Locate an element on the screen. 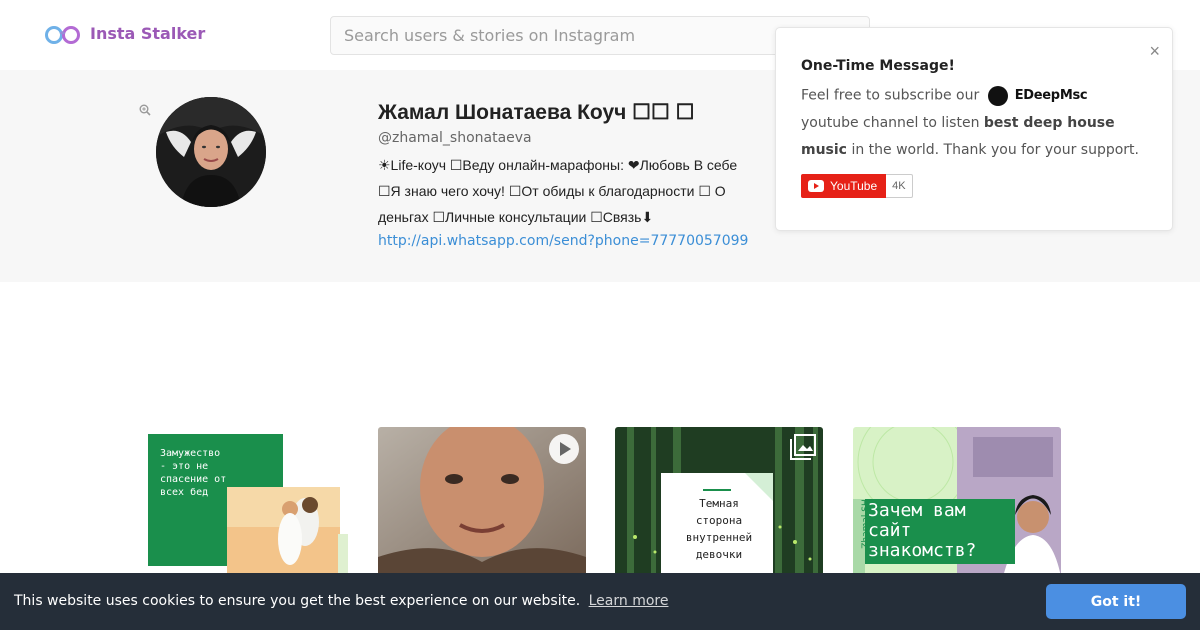  cookie-accept-button: Got it! is located at coordinates (1116, 601).